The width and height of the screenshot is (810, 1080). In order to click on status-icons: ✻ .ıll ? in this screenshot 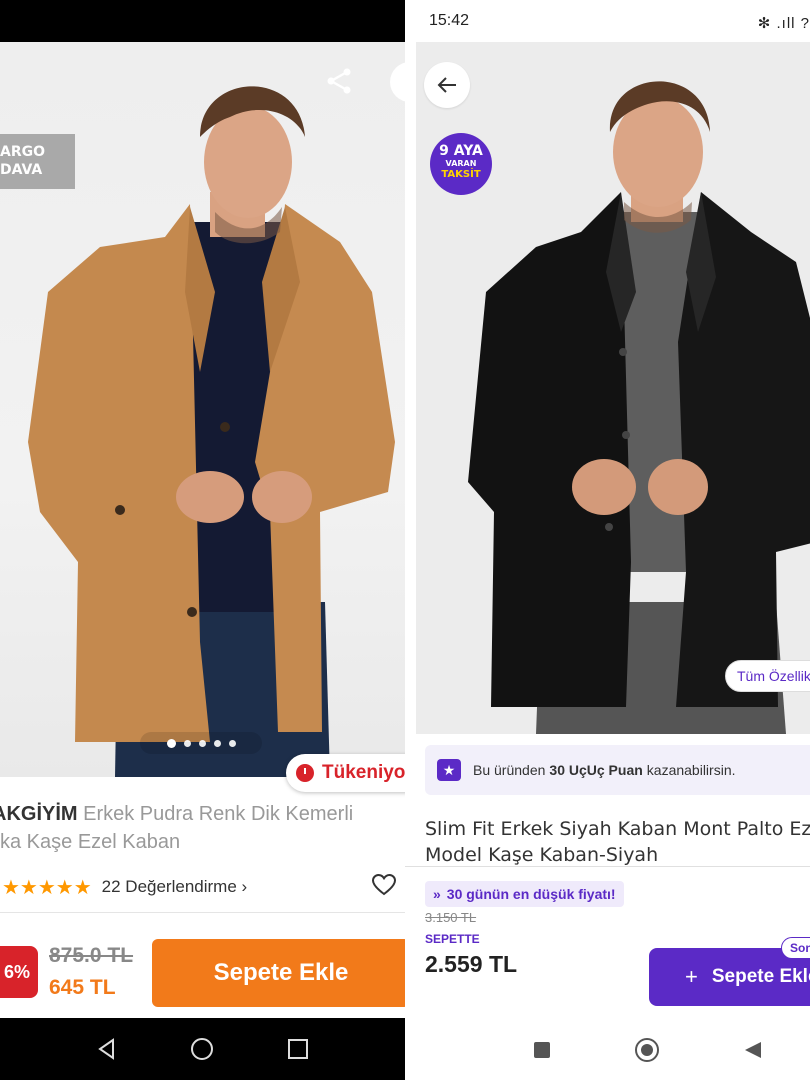, I will do `click(783, 23)`.